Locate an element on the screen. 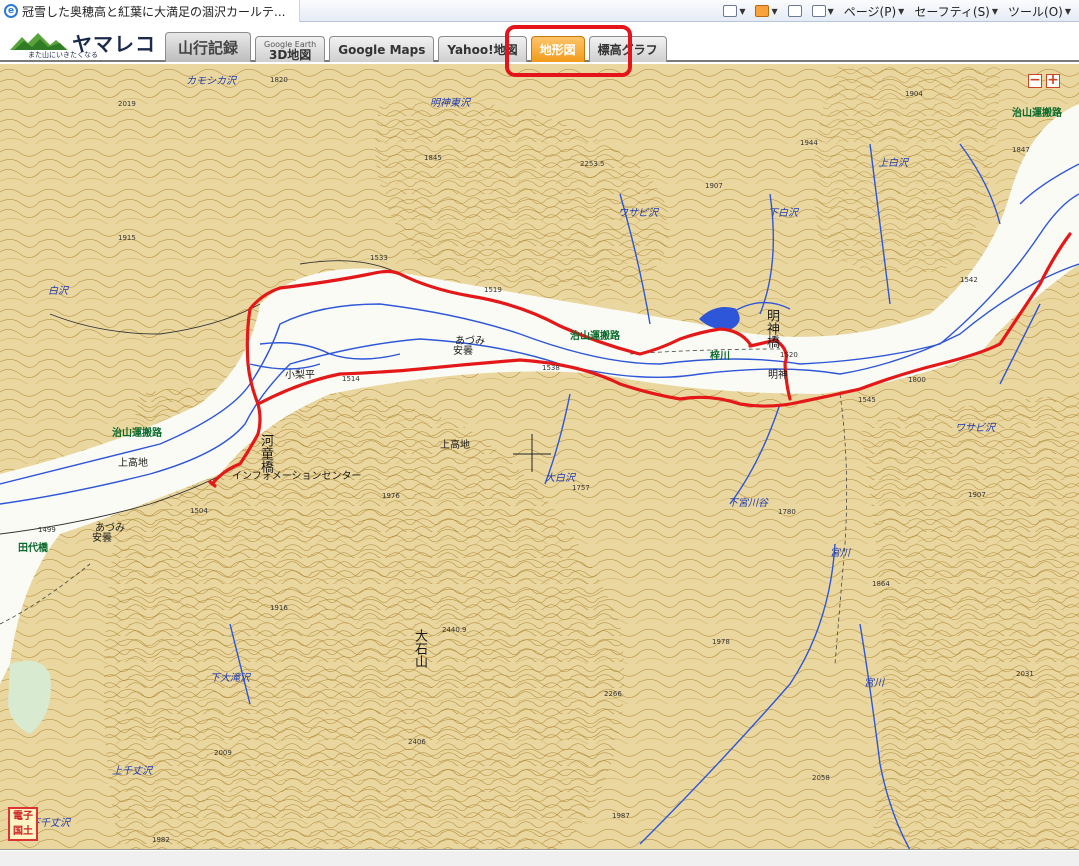  home-button: ▼ is located at coordinates (734, 11).